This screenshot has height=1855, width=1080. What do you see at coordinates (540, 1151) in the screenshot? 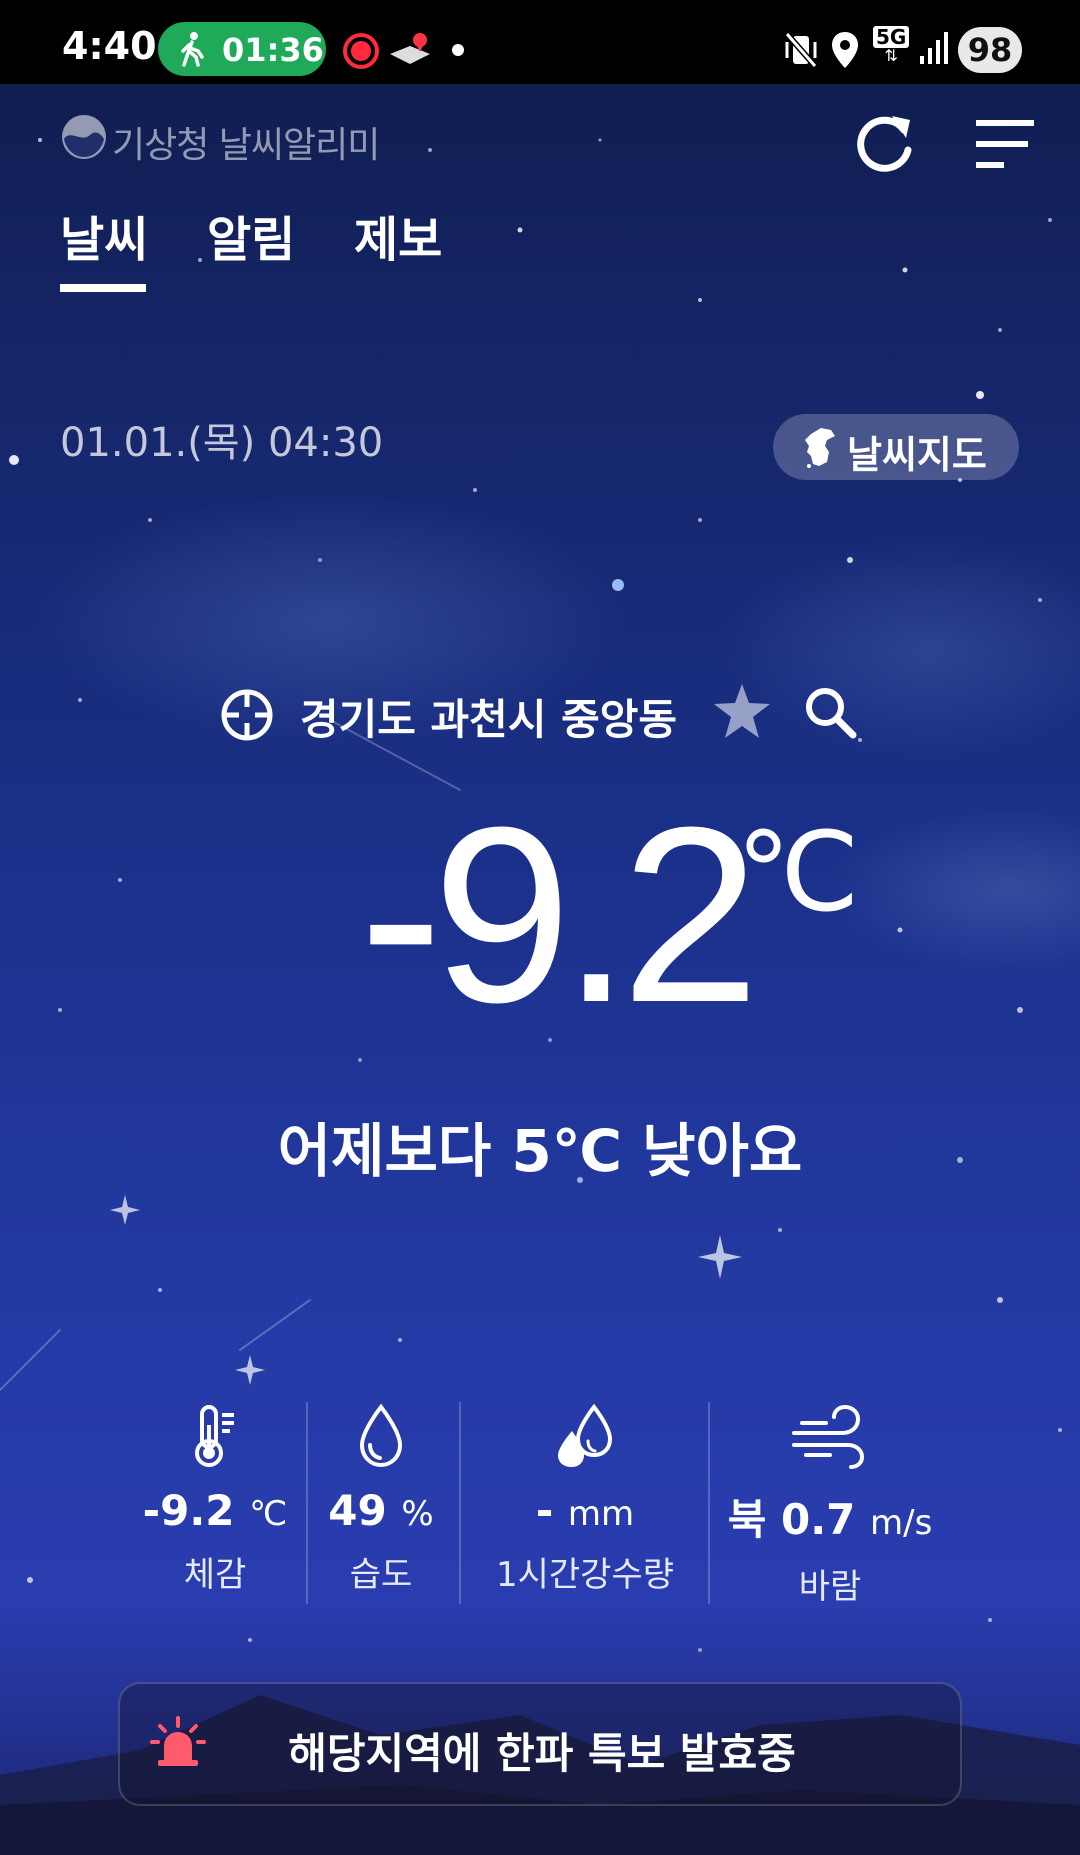
I see `yesterday-comparison: 어제보다 5℃ 낮아요` at bounding box center [540, 1151].